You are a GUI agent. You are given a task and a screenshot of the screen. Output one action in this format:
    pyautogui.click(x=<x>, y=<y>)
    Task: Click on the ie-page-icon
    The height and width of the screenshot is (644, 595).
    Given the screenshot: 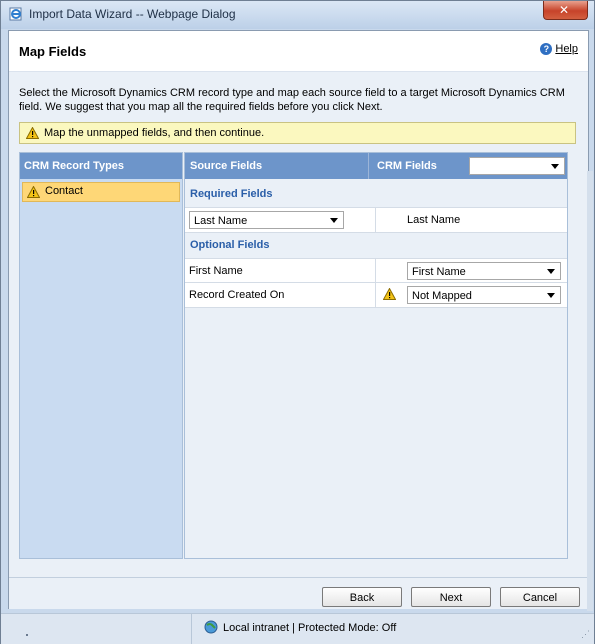 What is the action you would take?
    pyautogui.click(x=15, y=14)
    